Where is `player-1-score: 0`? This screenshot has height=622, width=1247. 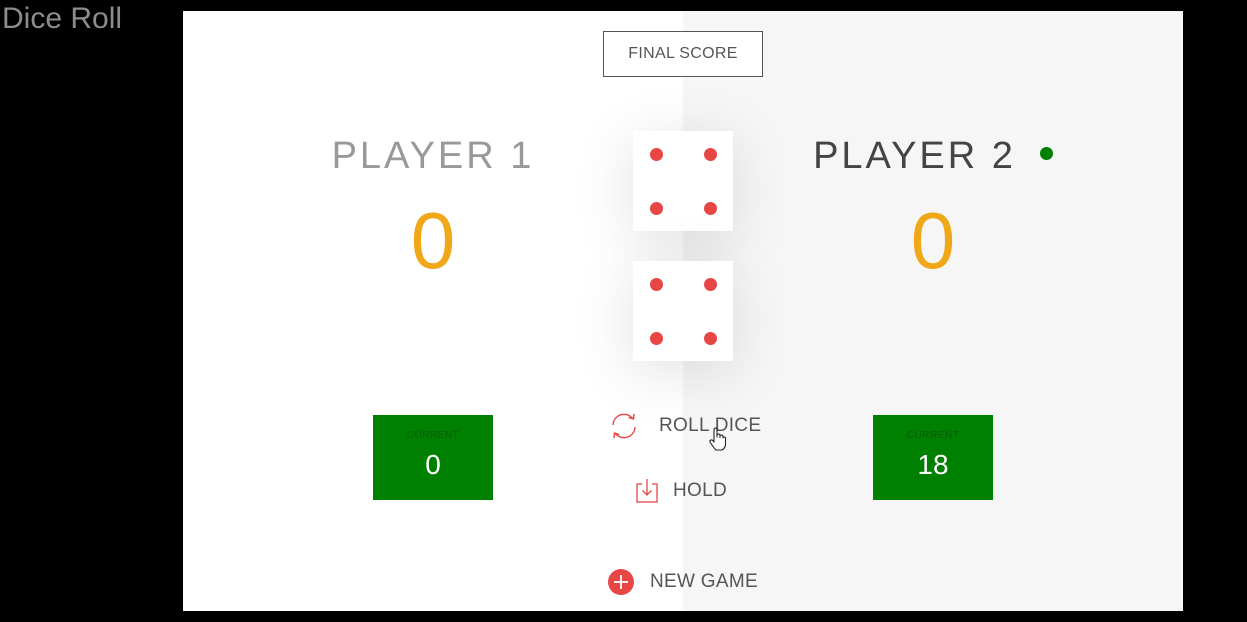
player-1-score: 0 is located at coordinates (433, 240).